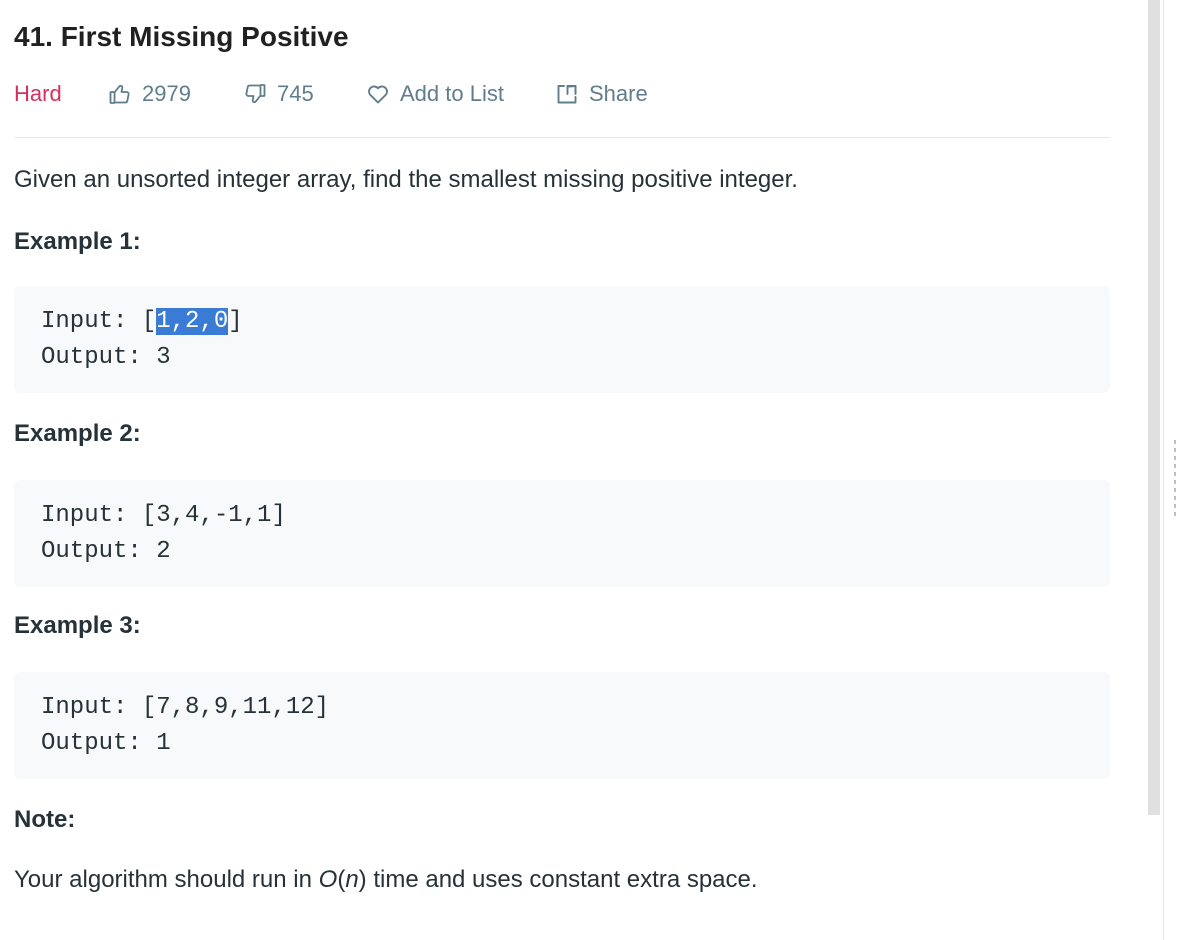  What do you see at coordinates (452, 93) in the screenshot?
I see `add-to-list-label: Add to List` at bounding box center [452, 93].